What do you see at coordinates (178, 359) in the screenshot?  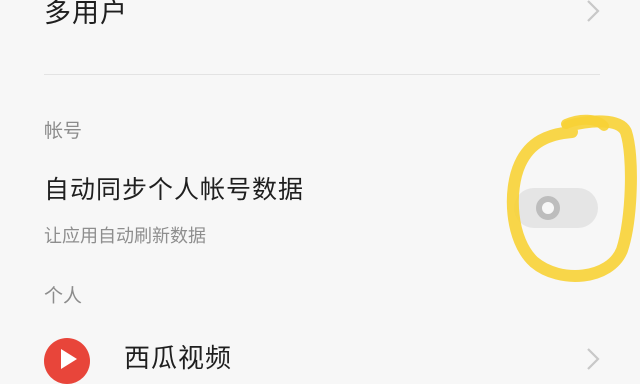 I see `xigua-video-label: 西瓜视频` at bounding box center [178, 359].